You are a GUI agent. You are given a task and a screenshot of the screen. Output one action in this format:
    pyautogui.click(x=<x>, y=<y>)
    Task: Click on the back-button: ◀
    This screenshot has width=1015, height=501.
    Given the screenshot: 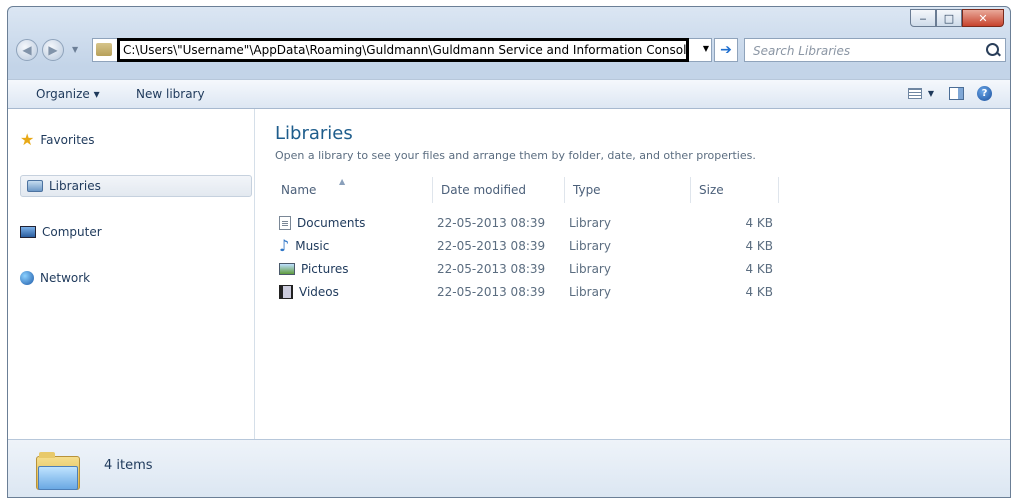 What is the action you would take?
    pyautogui.click(x=27, y=50)
    